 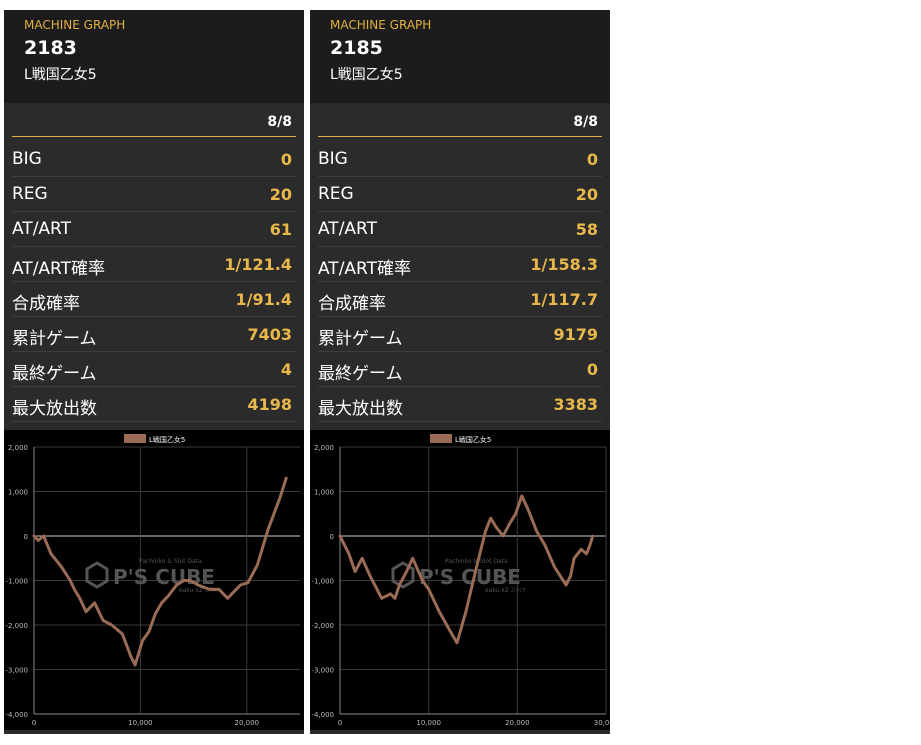 What do you see at coordinates (154, 229) in the screenshot?
I see `stat-row-at-art: AT/ART 61` at bounding box center [154, 229].